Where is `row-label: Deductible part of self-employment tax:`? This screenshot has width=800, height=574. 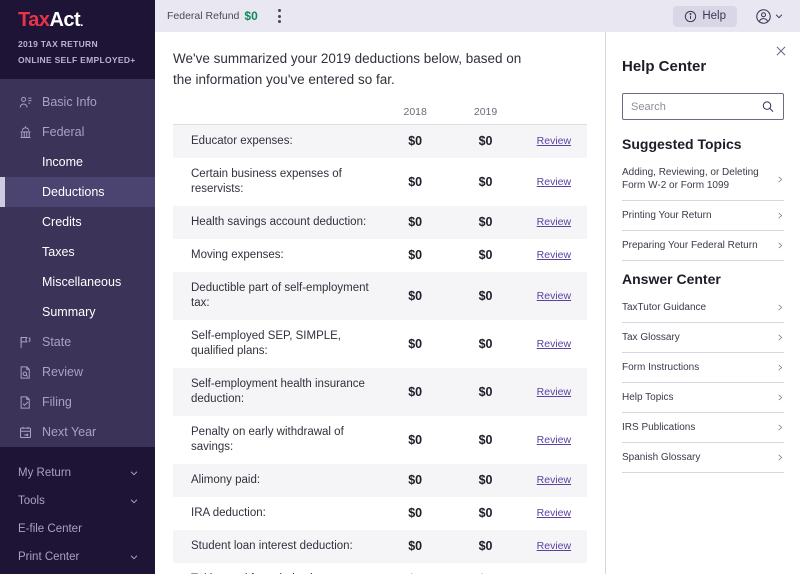 row-label: Deductible part of self-employment tax: is located at coordinates (280, 295).